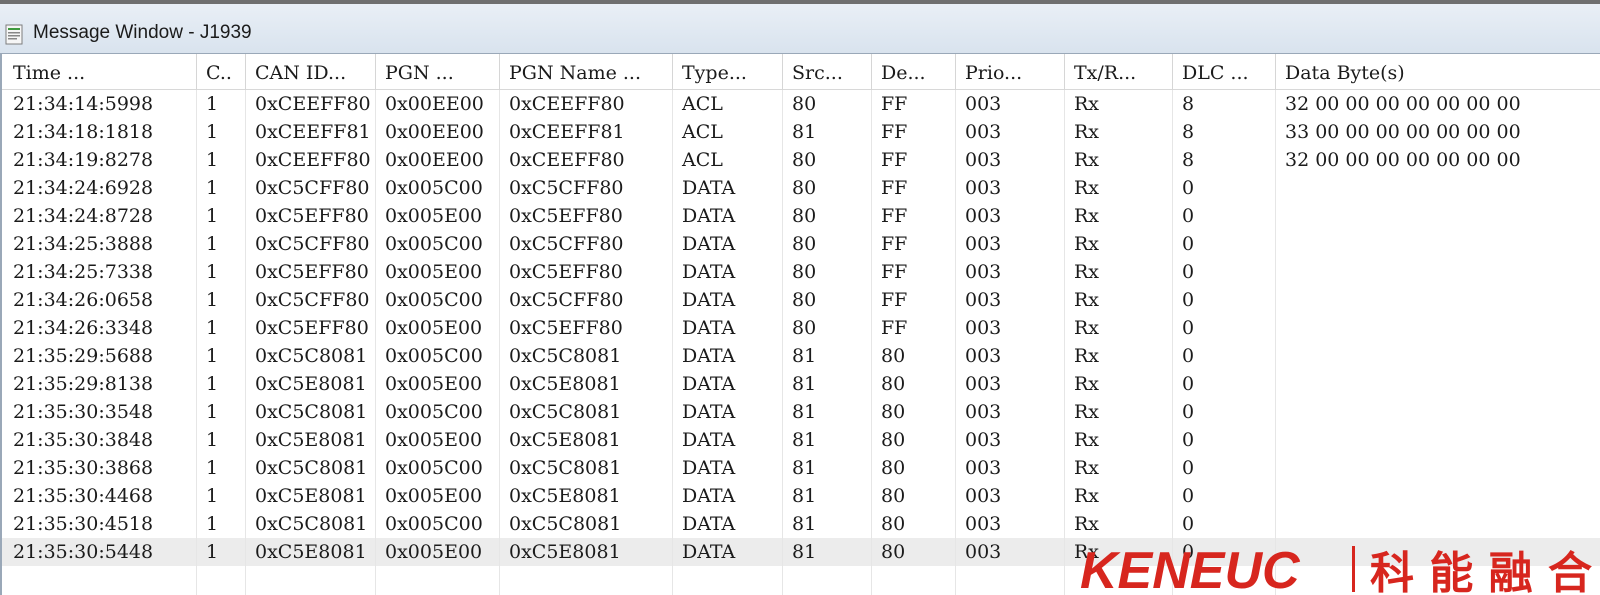 The height and width of the screenshot is (595, 1600). Describe the element at coordinates (83, 244) in the screenshot. I see `cell-time: 21:34:25:3888` at that location.